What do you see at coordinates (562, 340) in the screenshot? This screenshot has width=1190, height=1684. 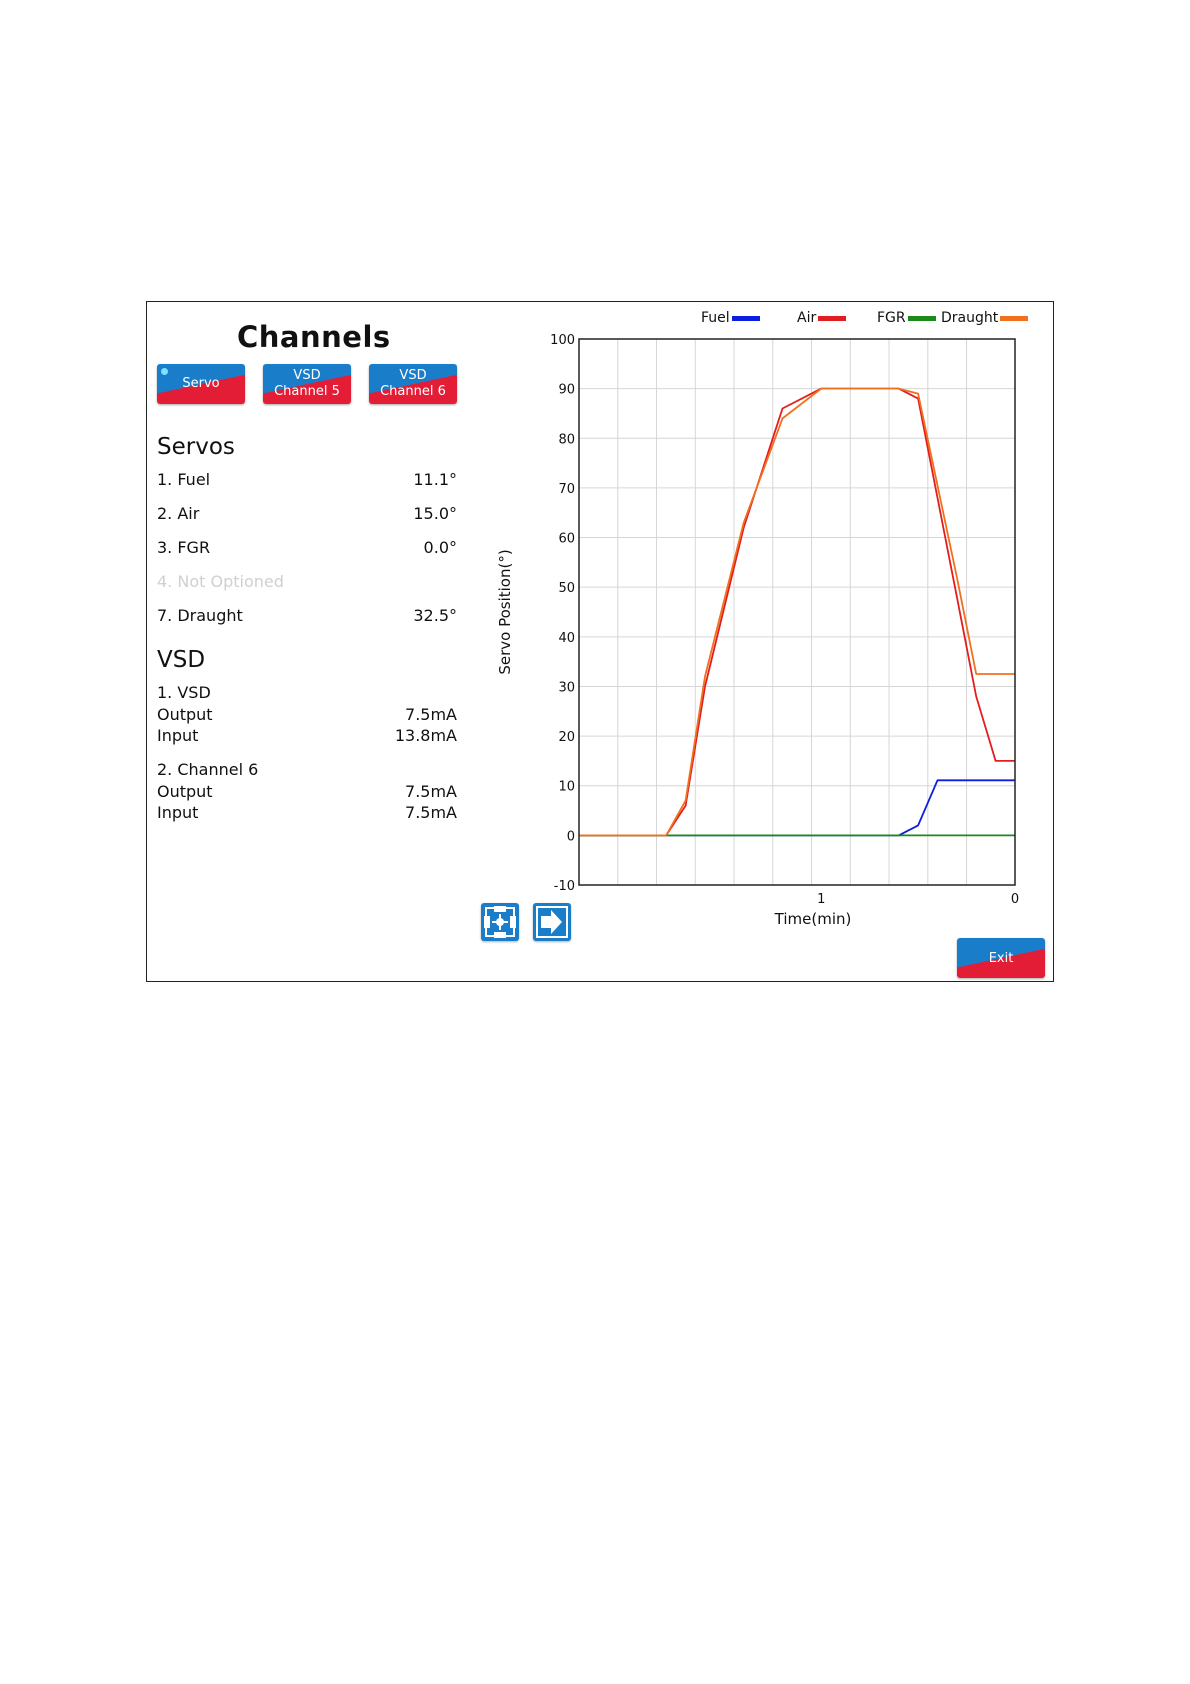 I see `y-tick-label: 100` at bounding box center [562, 340].